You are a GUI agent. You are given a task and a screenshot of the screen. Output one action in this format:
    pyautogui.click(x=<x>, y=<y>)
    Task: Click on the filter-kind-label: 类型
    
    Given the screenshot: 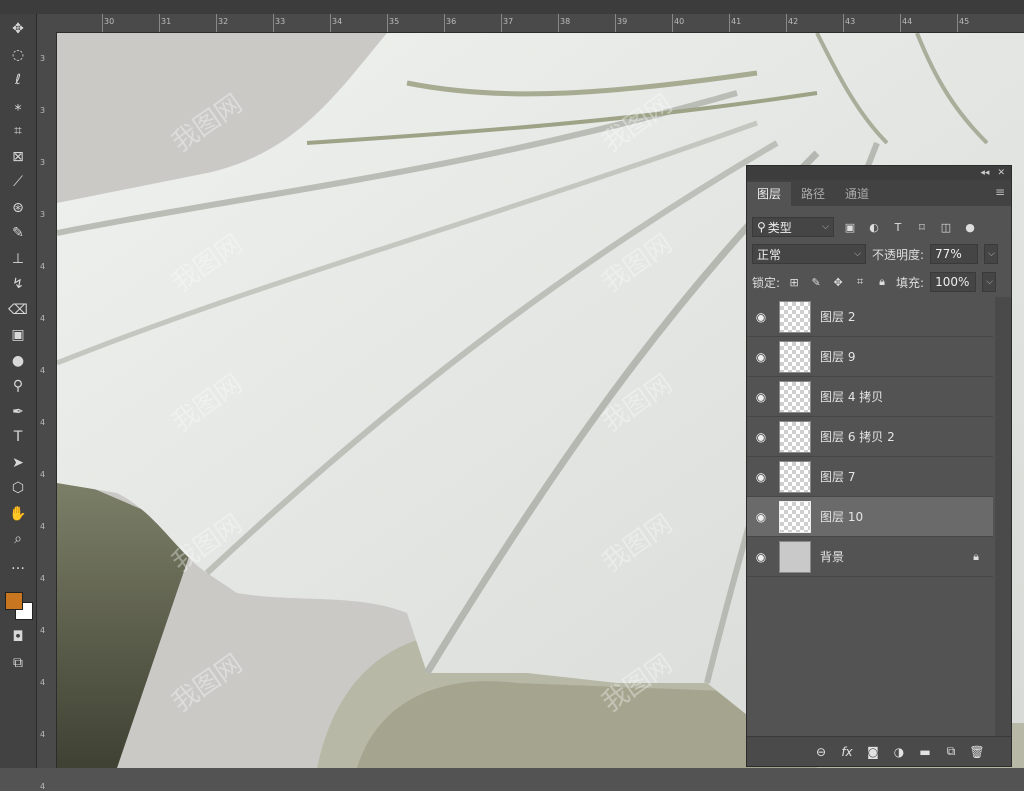 What is the action you would take?
    pyautogui.click(x=779, y=227)
    